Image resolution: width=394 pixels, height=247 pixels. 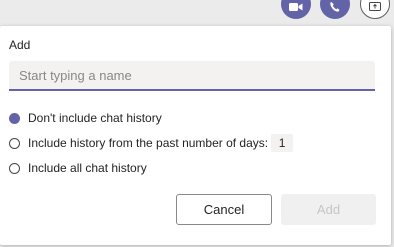 What do you see at coordinates (95, 118) in the screenshot?
I see `option-label: Don't include chat history` at bounding box center [95, 118].